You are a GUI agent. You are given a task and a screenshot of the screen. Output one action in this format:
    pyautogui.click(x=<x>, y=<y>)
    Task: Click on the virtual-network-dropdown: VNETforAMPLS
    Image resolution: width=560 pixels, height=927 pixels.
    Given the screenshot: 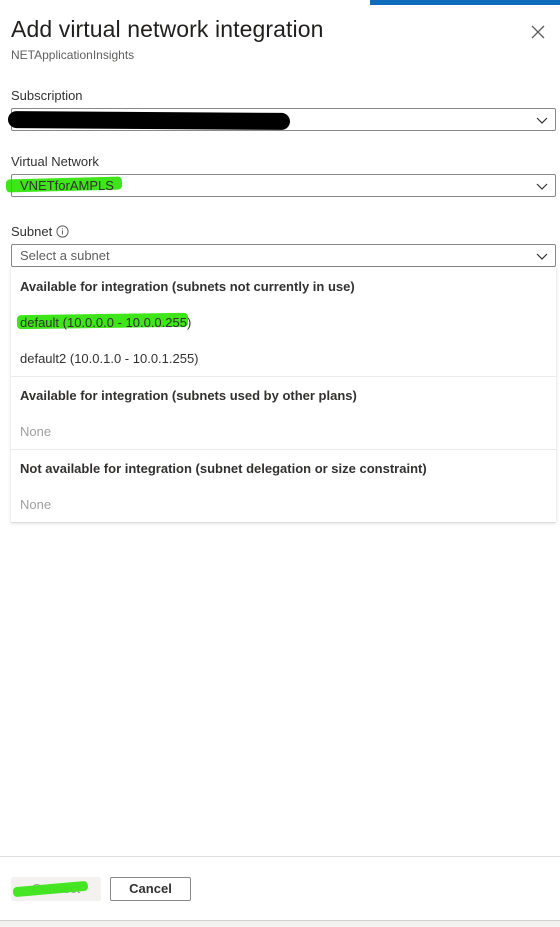 What is the action you would take?
    pyautogui.click(x=283, y=185)
    